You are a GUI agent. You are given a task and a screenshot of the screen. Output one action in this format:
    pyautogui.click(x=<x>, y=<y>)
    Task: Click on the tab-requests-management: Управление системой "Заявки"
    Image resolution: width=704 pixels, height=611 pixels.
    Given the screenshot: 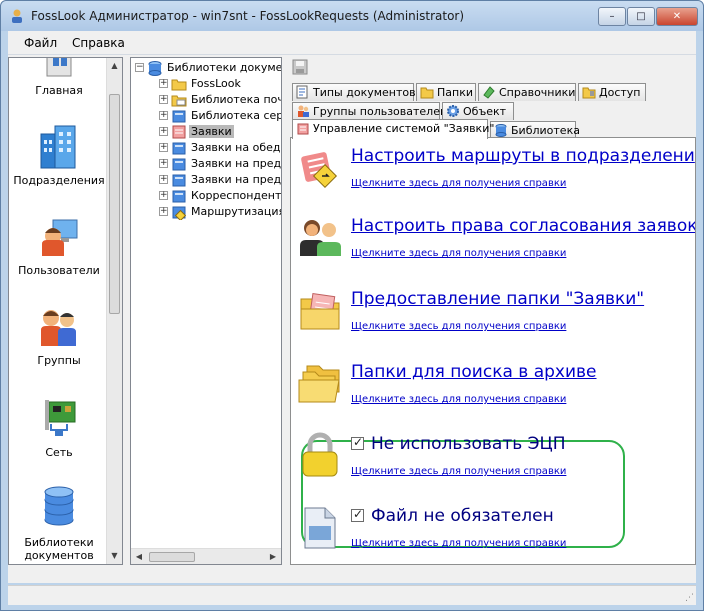 What is the action you would take?
    pyautogui.click(x=393, y=129)
    